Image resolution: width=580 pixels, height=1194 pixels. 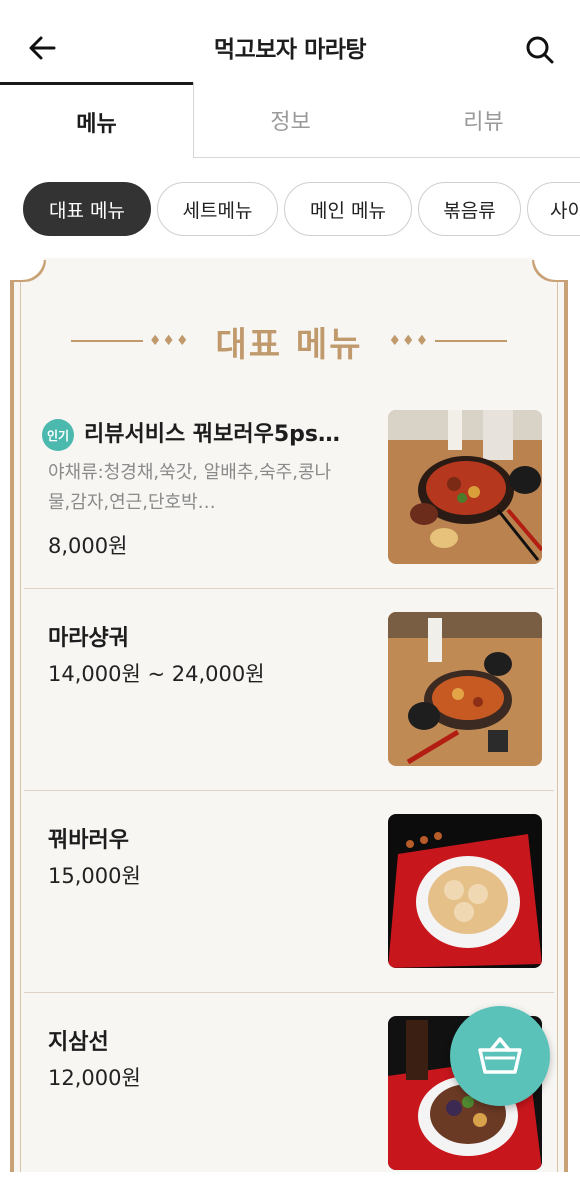 What do you see at coordinates (553, 209) in the screenshot?
I see `chip-side-menu: 사이` at bounding box center [553, 209].